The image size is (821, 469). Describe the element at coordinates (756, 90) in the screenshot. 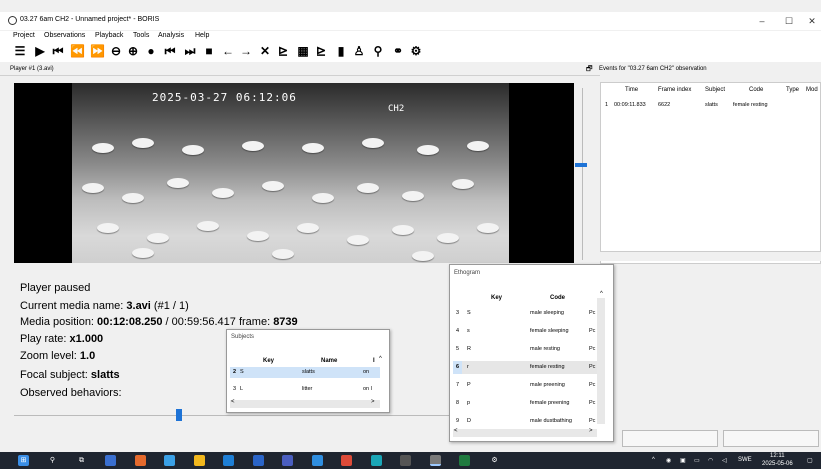

I see `col-code: Code` at that location.